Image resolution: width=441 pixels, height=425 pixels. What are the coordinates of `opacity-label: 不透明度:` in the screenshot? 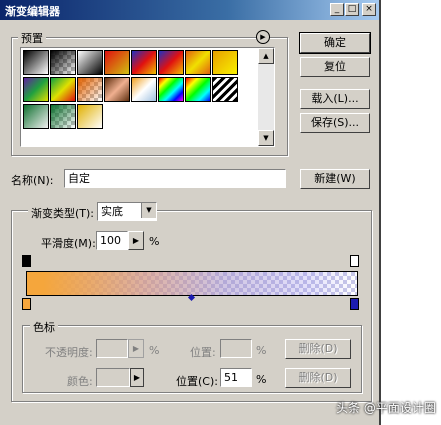 It's located at (69, 352).